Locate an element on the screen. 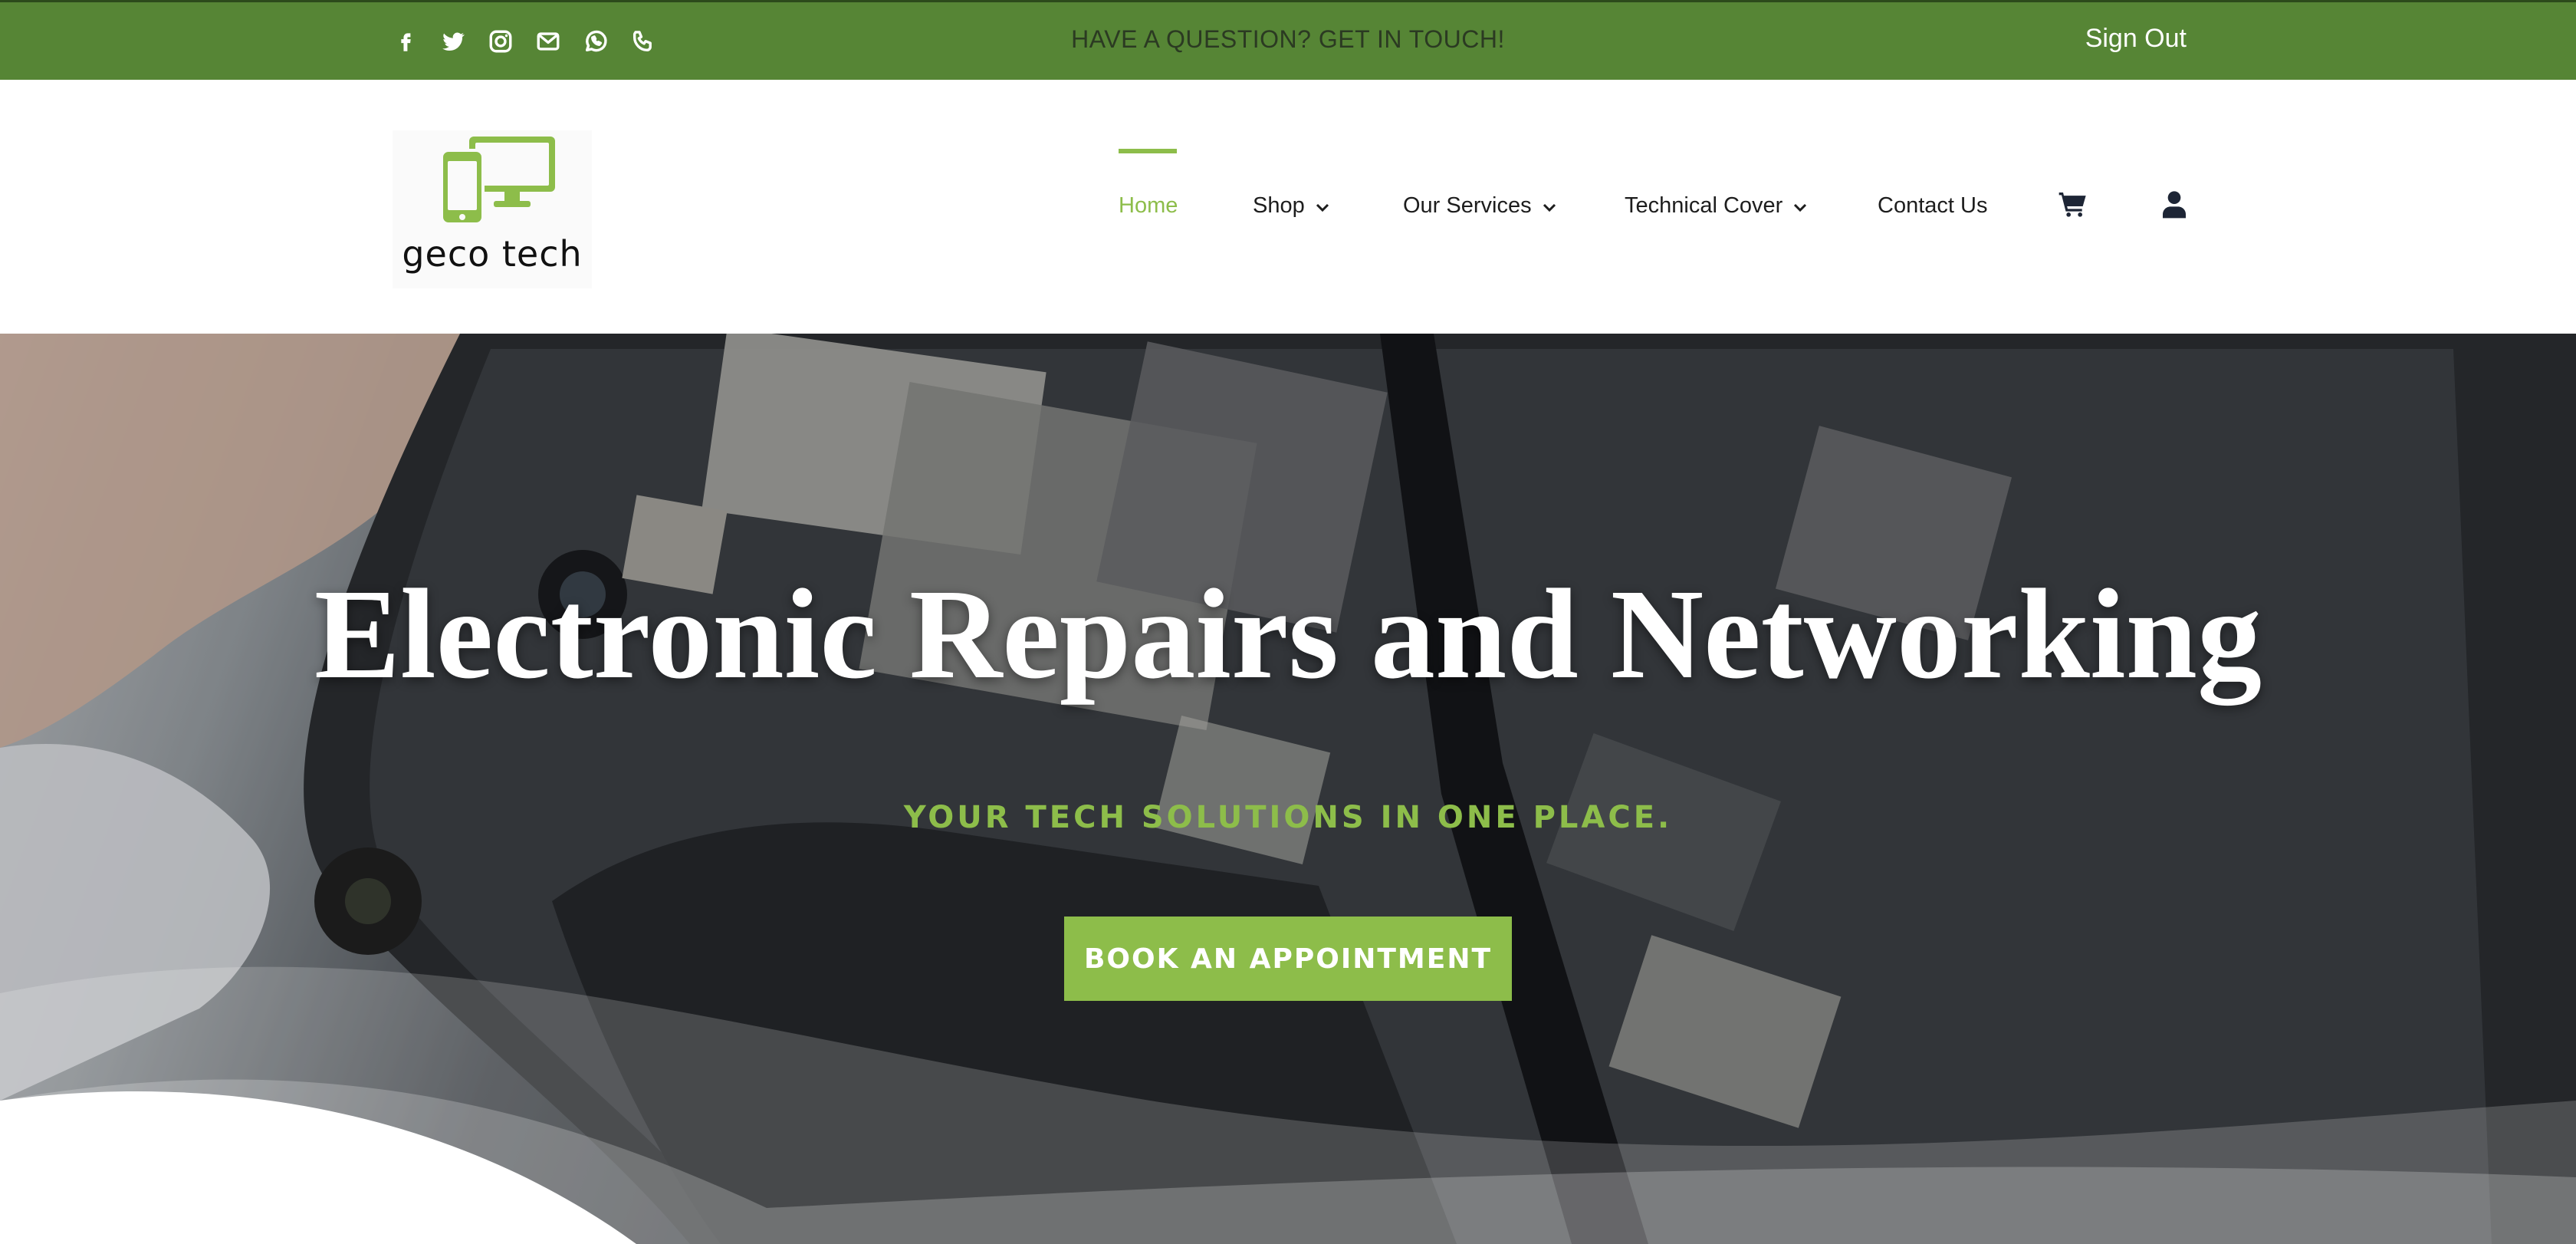  nav-our-services-label: Our Services is located at coordinates (1468, 205).